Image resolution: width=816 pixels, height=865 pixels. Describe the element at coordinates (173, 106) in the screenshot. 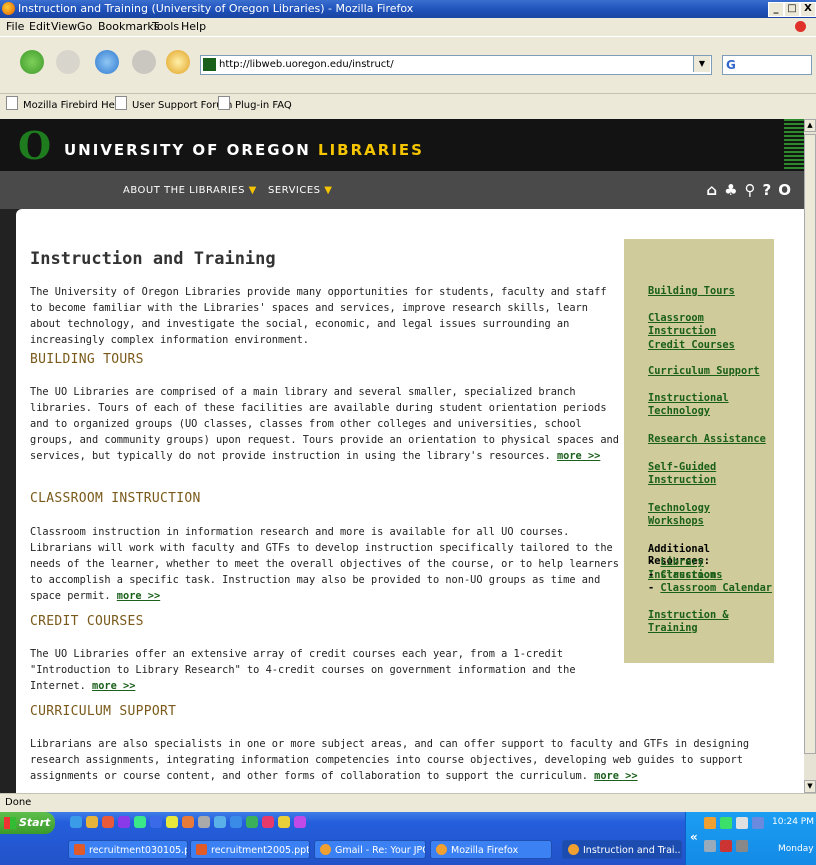

I see `bookmark-user-support-forum: User Support Forum` at that location.